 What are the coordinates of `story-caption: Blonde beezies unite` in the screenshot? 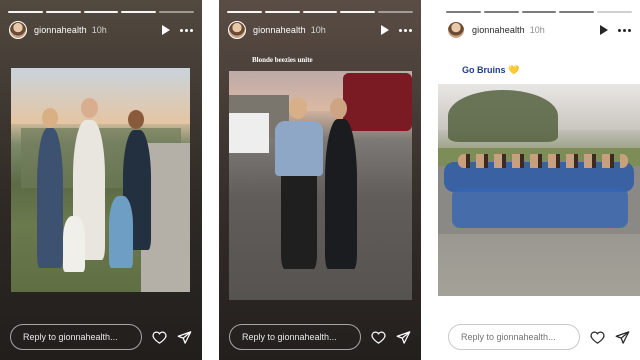 It's located at (282, 60).